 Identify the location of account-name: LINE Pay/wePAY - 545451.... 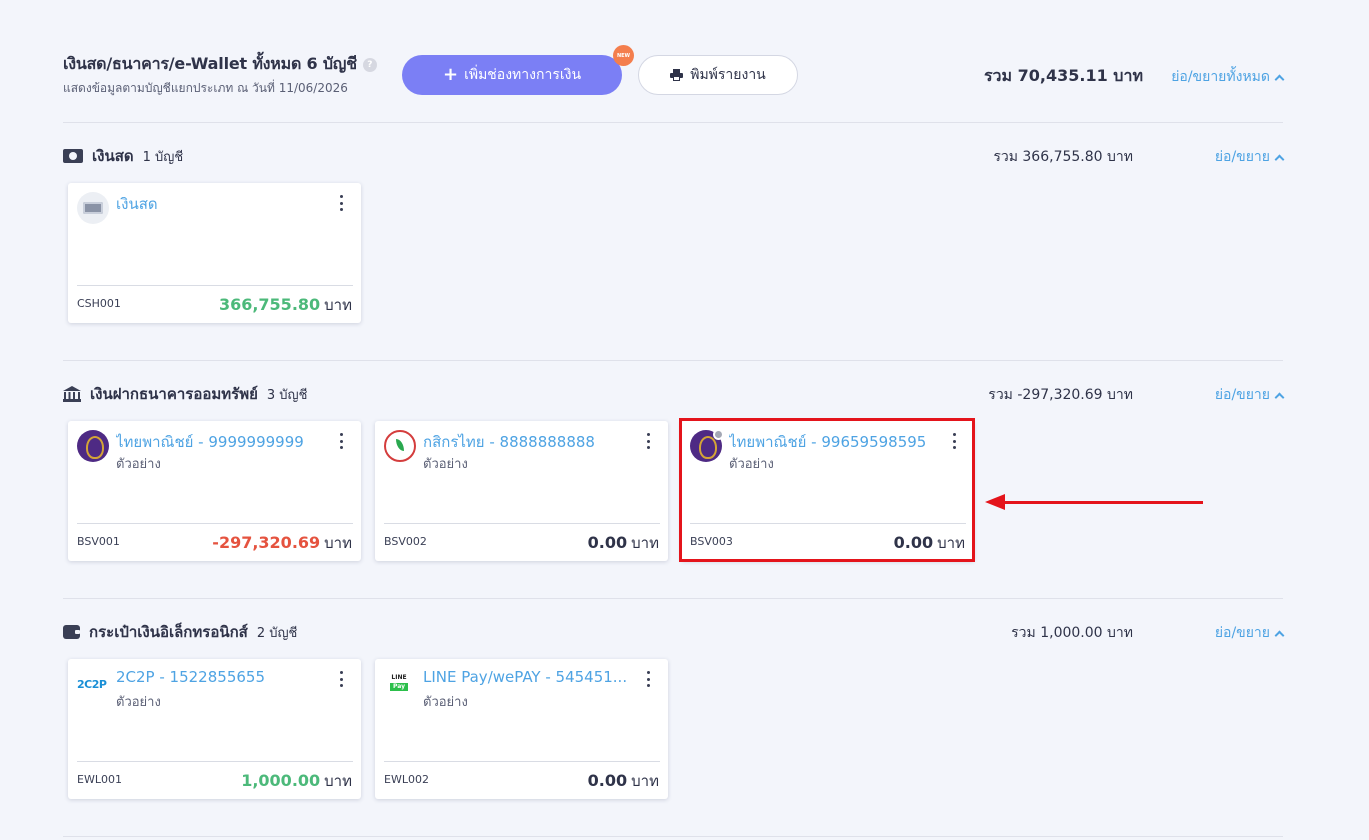
(525, 677).